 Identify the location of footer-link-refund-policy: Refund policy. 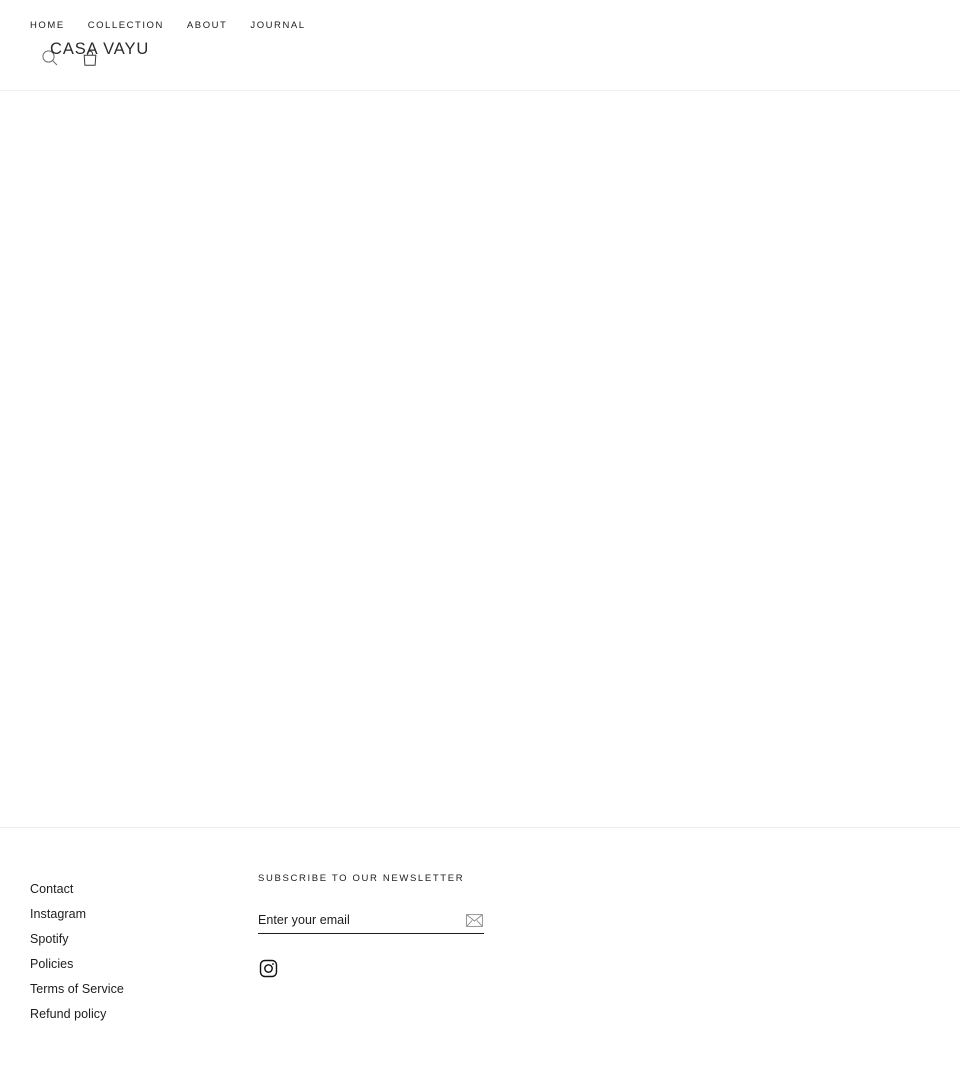
(77, 1014).